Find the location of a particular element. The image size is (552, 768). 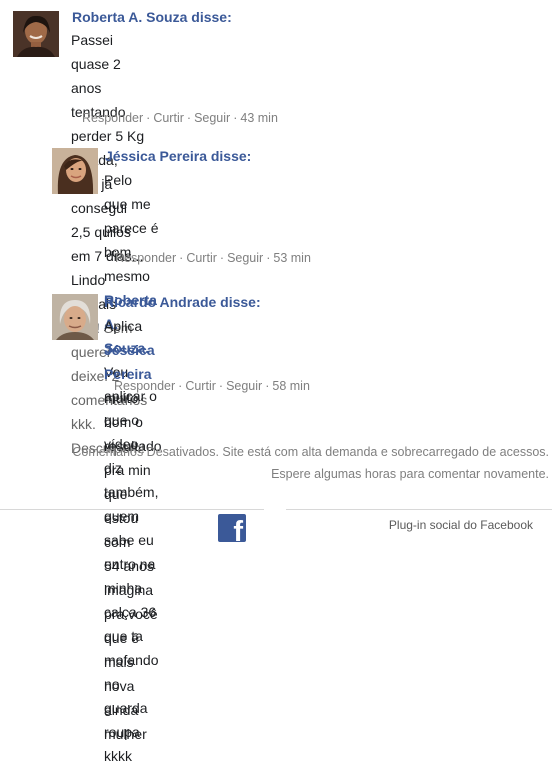

avatar-ricardo is located at coordinates (75, 317).